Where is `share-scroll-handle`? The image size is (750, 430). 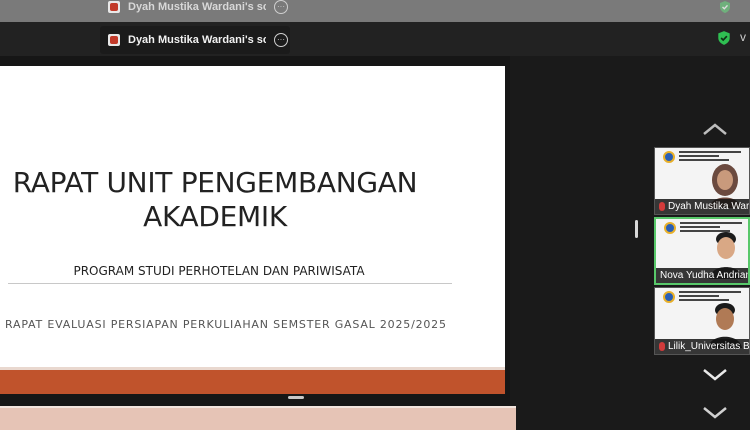
share-scroll-handle is located at coordinates (296, 397).